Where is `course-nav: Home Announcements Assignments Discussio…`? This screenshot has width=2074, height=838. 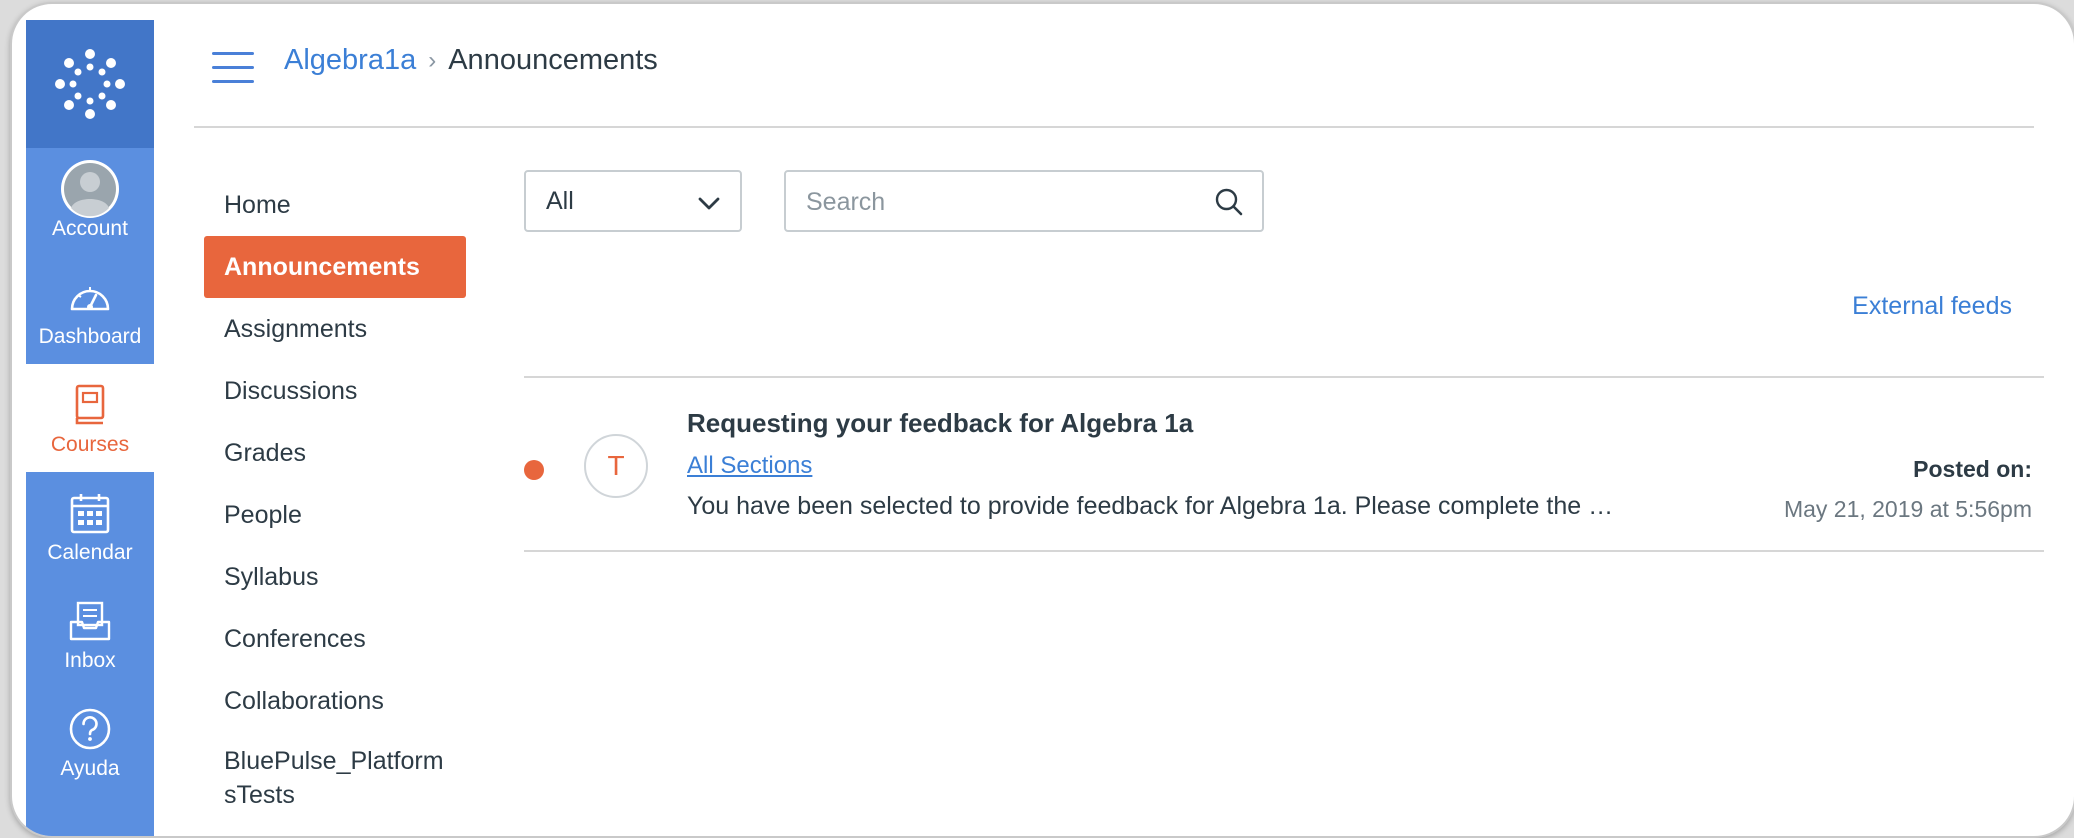 course-nav: Home Announcements Assignments Discussio… is located at coordinates (335, 493).